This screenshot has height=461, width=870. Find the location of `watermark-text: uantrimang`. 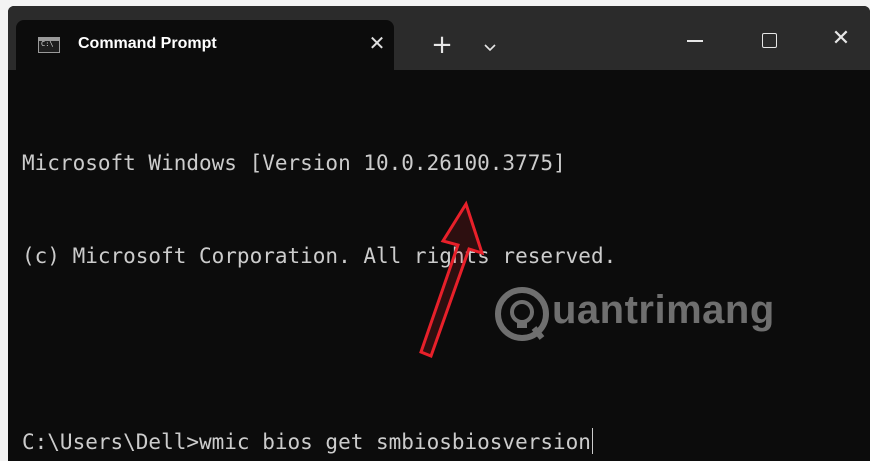

watermark-text: uantrimang is located at coordinates (663, 310).